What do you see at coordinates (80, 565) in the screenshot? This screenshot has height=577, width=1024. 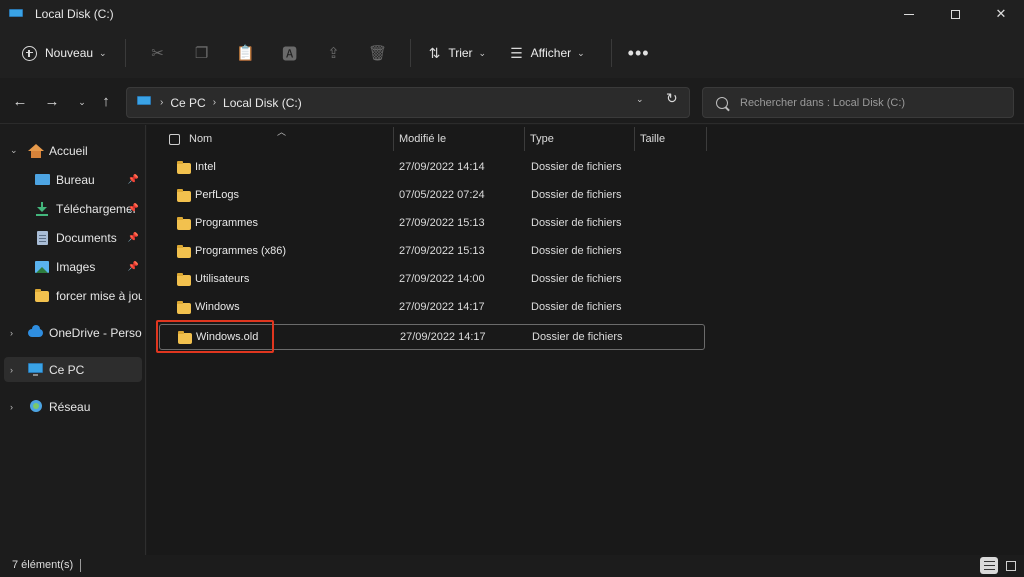 I see `status-divider` at bounding box center [80, 565].